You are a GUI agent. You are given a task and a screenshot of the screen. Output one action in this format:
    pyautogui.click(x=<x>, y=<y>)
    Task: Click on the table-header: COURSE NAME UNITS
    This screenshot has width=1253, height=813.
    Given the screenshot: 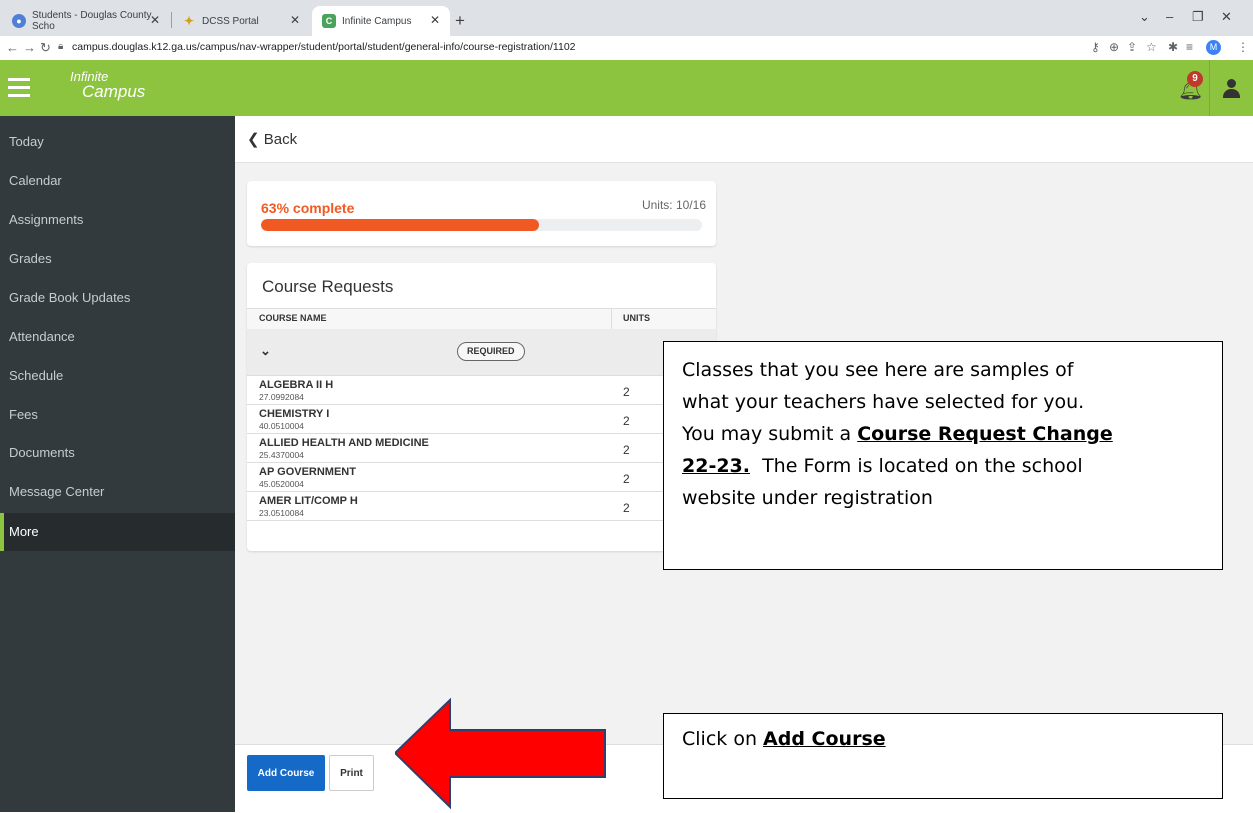 What is the action you would take?
    pyautogui.click(x=481, y=319)
    